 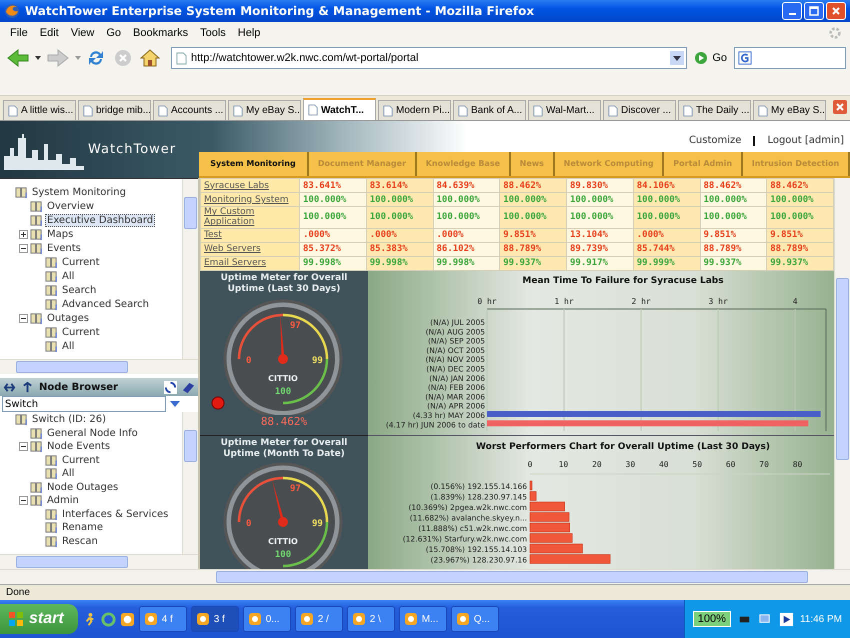 What do you see at coordinates (213, 33) in the screenshot?
I see `menu-item: Tools` at bounding box center [213, 33].